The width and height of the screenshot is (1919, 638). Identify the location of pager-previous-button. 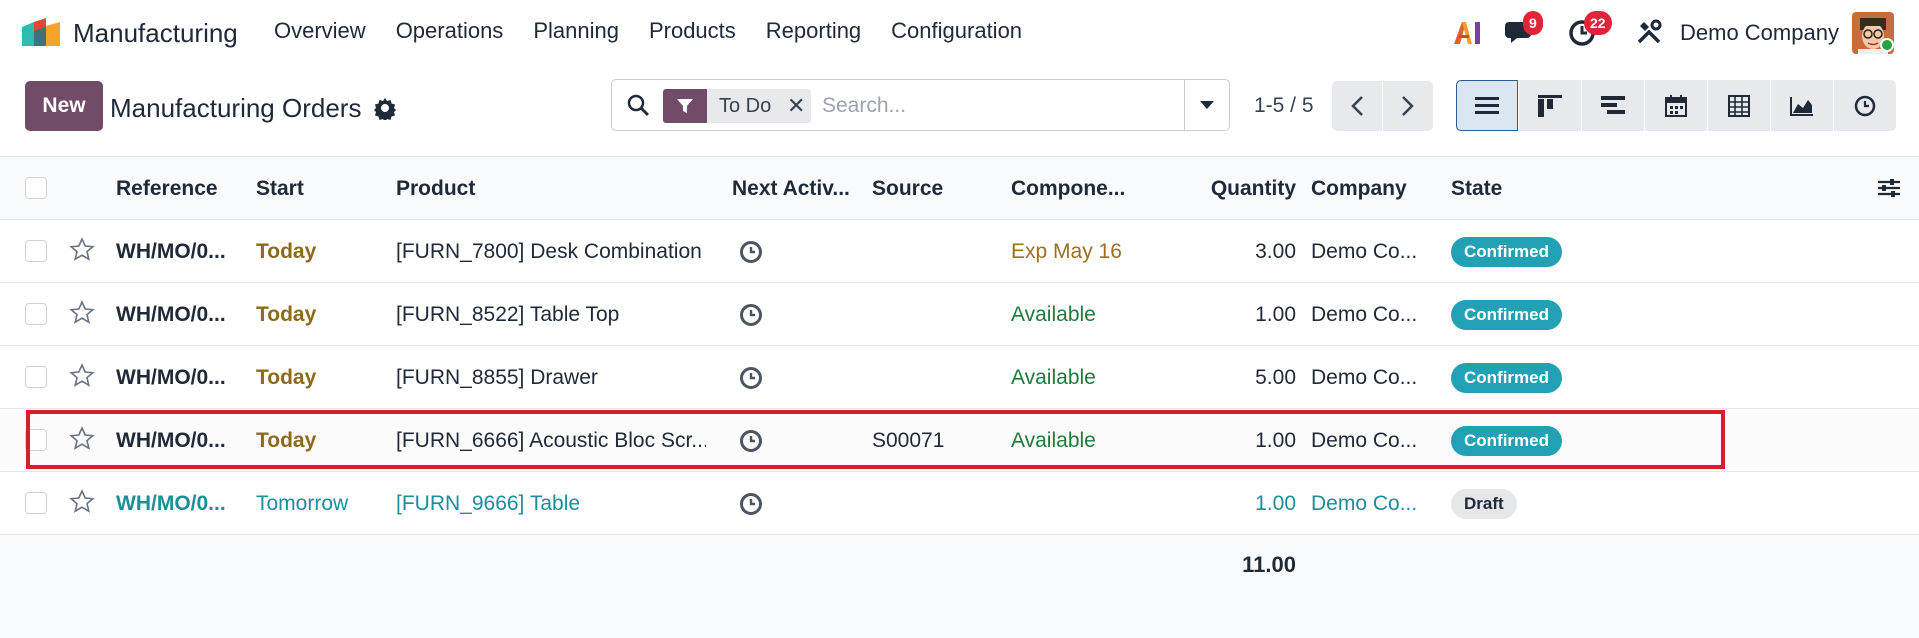
(1357, 106).